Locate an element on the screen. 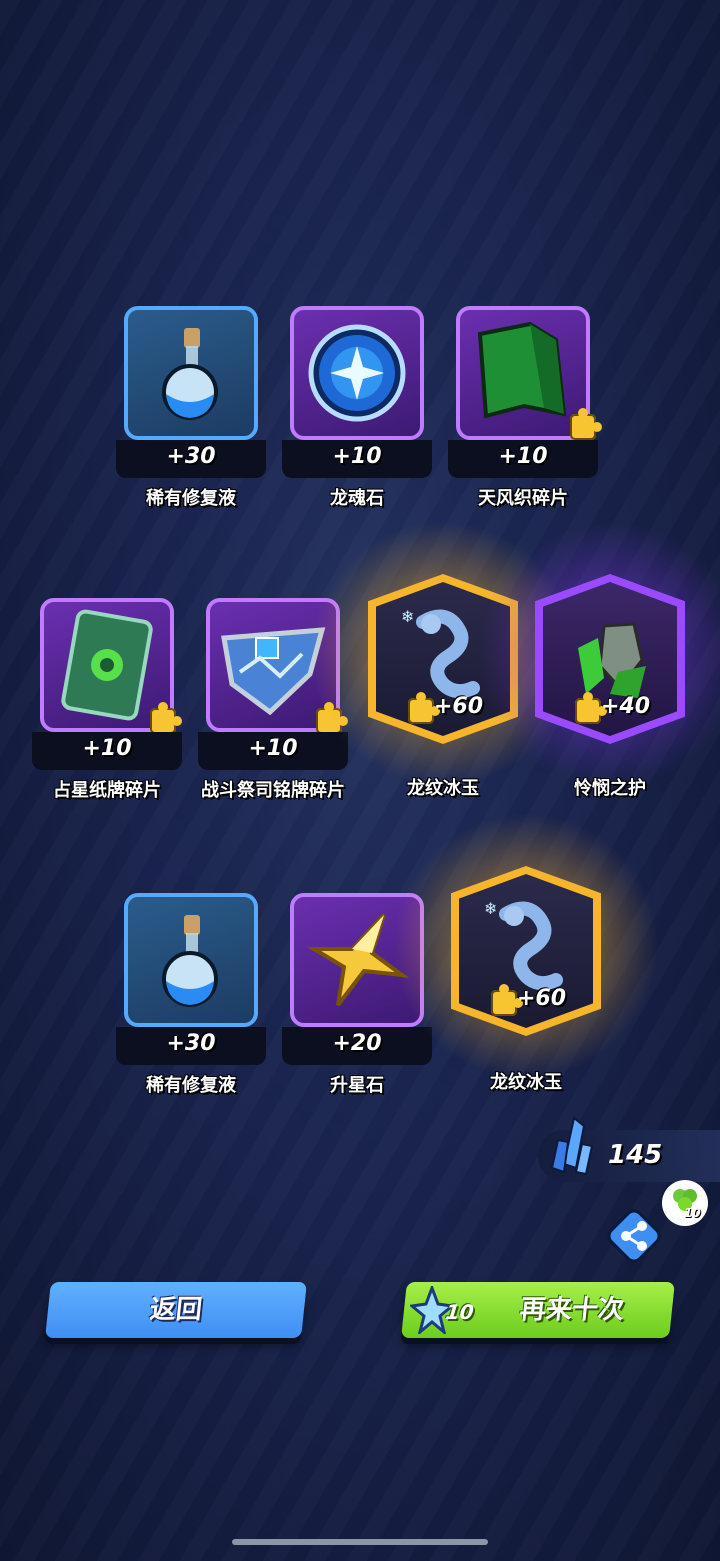 The image size is (720, 1561). cape-icon is located at coordinates (522, 370).